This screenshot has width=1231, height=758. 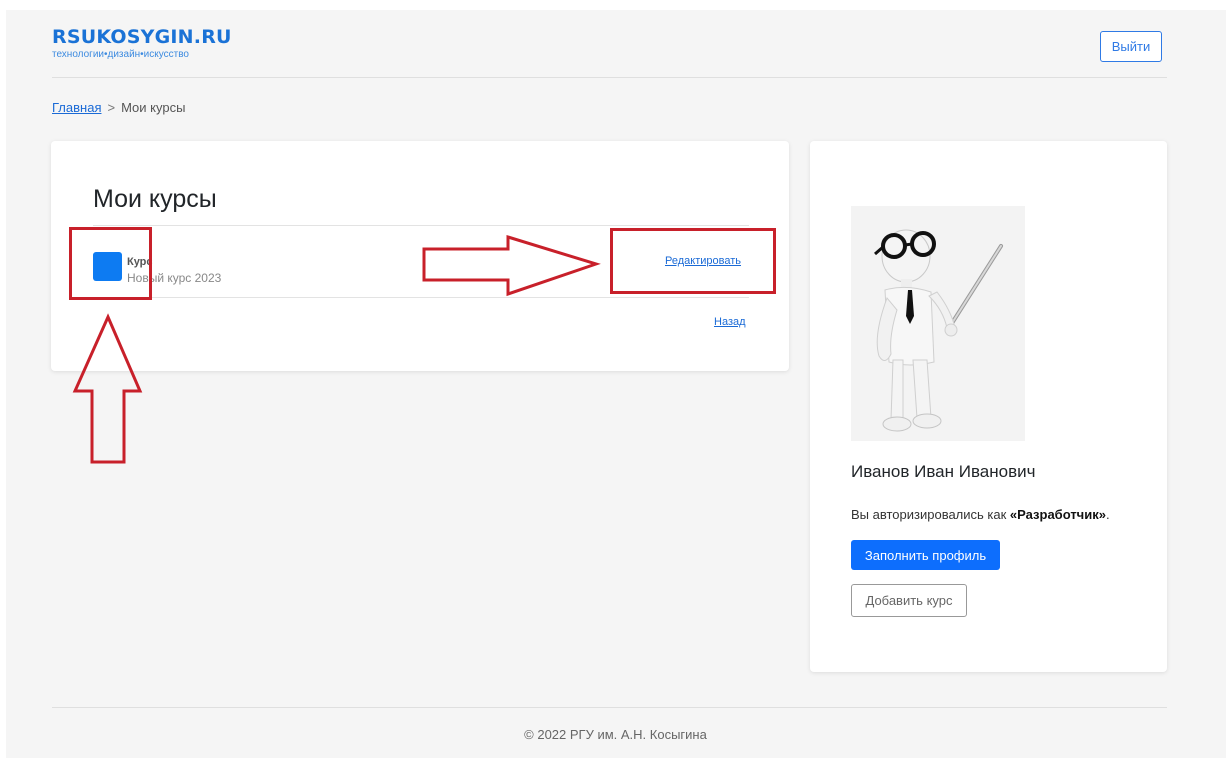 What do you see at coordinates (943, 471) in the screenshot?
I see `user-name: Иванов Иван Иванович` at bounding box center [943, 471].